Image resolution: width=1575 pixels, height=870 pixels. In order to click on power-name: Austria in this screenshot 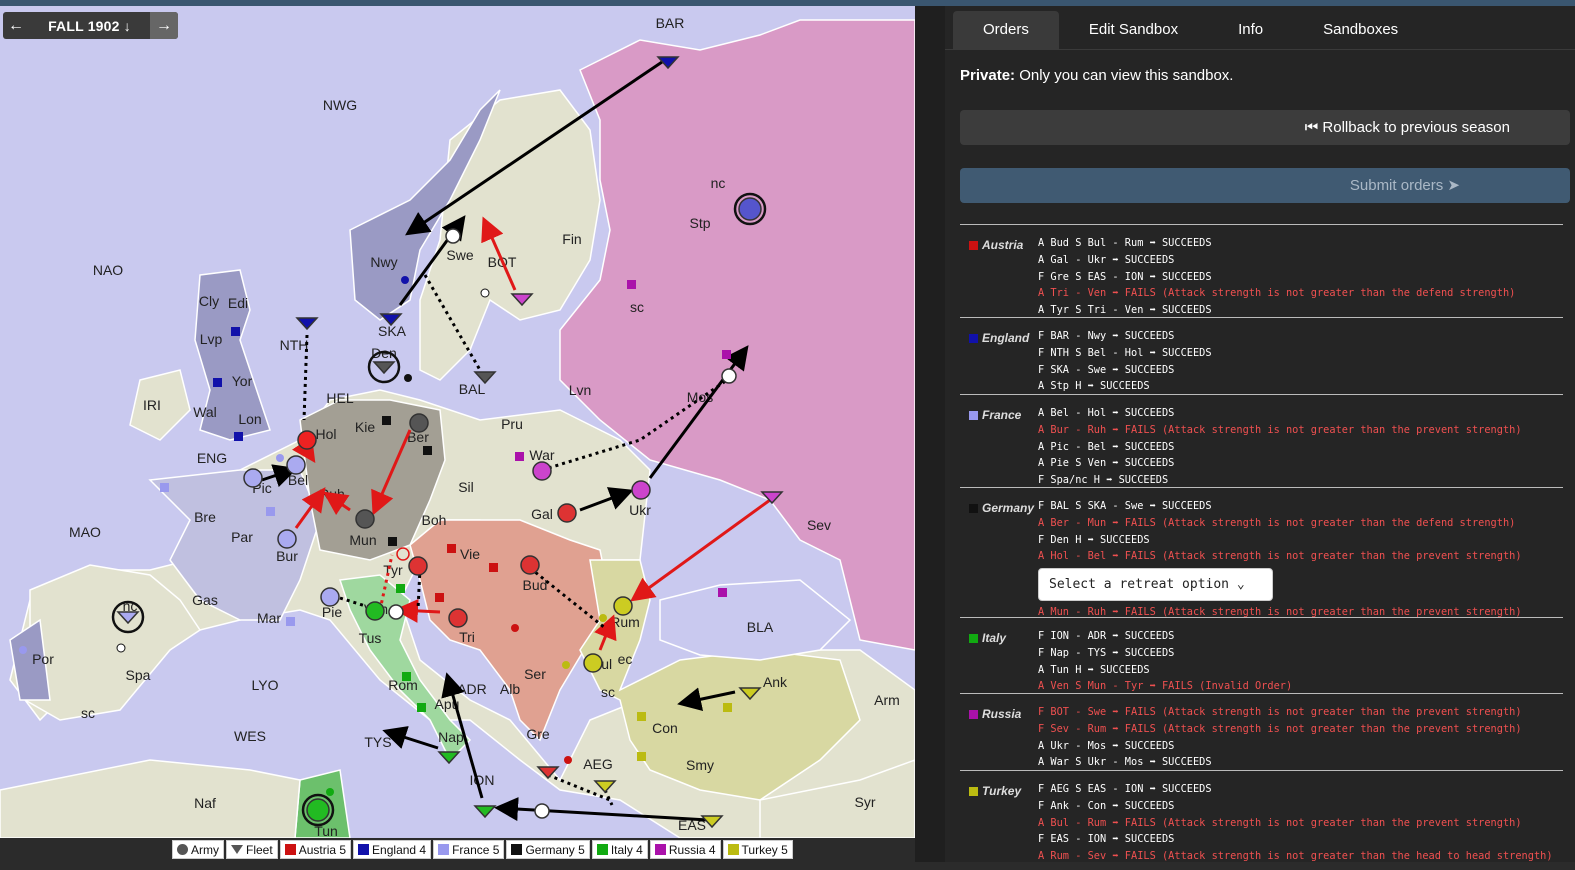, I will do `click(996, 245)`.